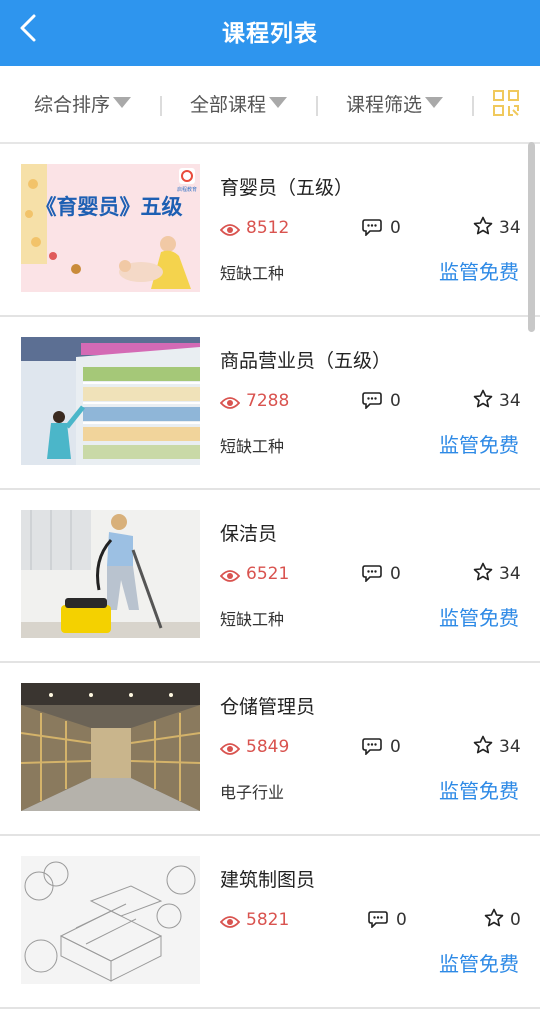 The width and height of the screenshot is (540, 1009). Describe the element at coordinates (268, 880) in the screenshot. I see `course-name: 建筑制图员` at that location.